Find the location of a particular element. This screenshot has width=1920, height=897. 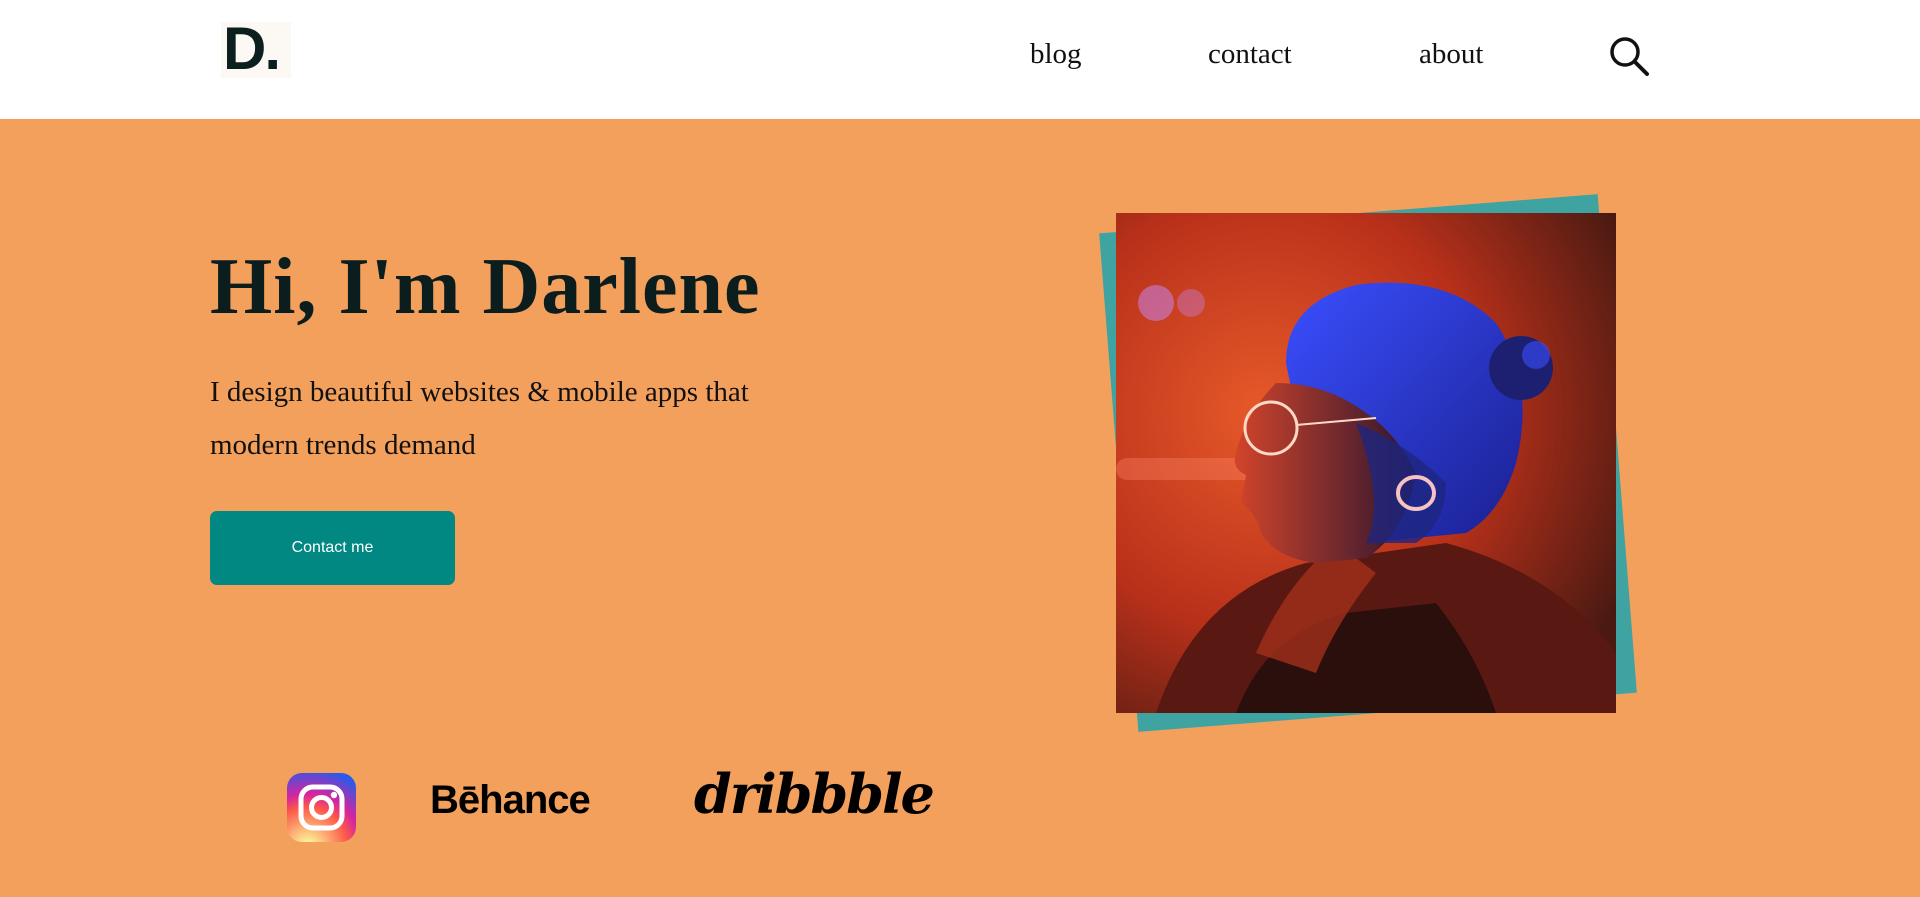

logo-text: D. is located at coordinates (252, 48).